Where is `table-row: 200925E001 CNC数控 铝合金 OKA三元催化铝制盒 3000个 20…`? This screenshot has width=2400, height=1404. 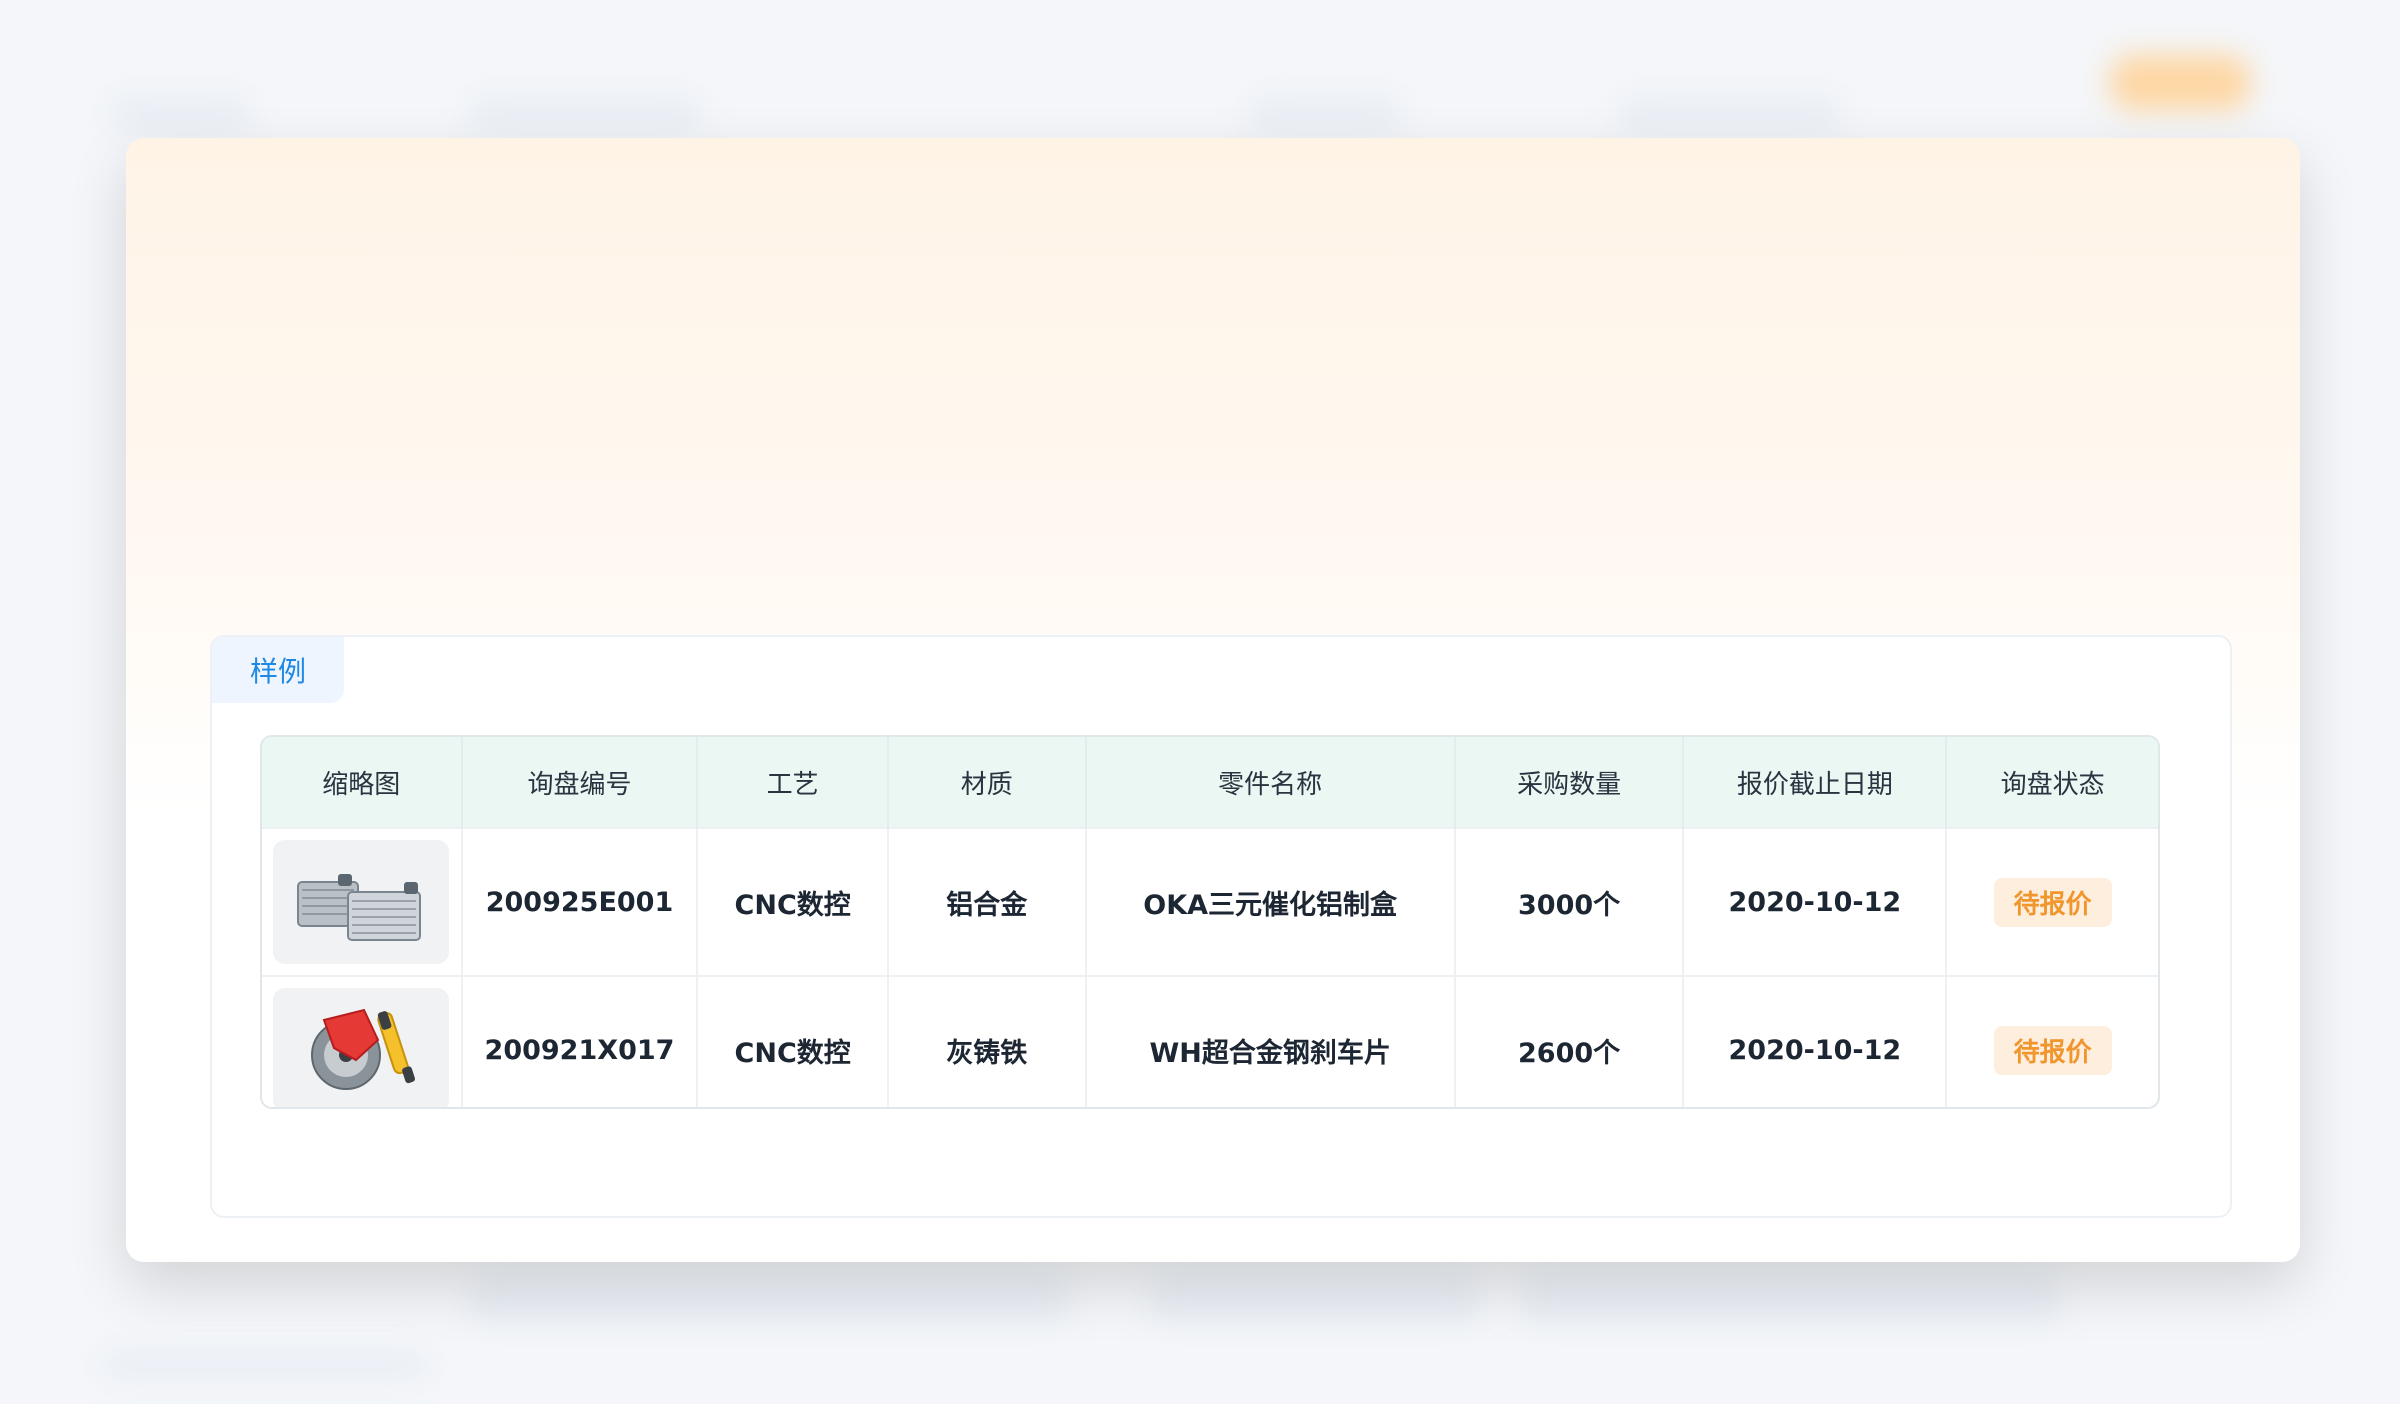 table-row: 200925E001 CNC数控 铝合金 OKA三元催化铝制盒 3000个 20… is located at coordinates (1210, 901).